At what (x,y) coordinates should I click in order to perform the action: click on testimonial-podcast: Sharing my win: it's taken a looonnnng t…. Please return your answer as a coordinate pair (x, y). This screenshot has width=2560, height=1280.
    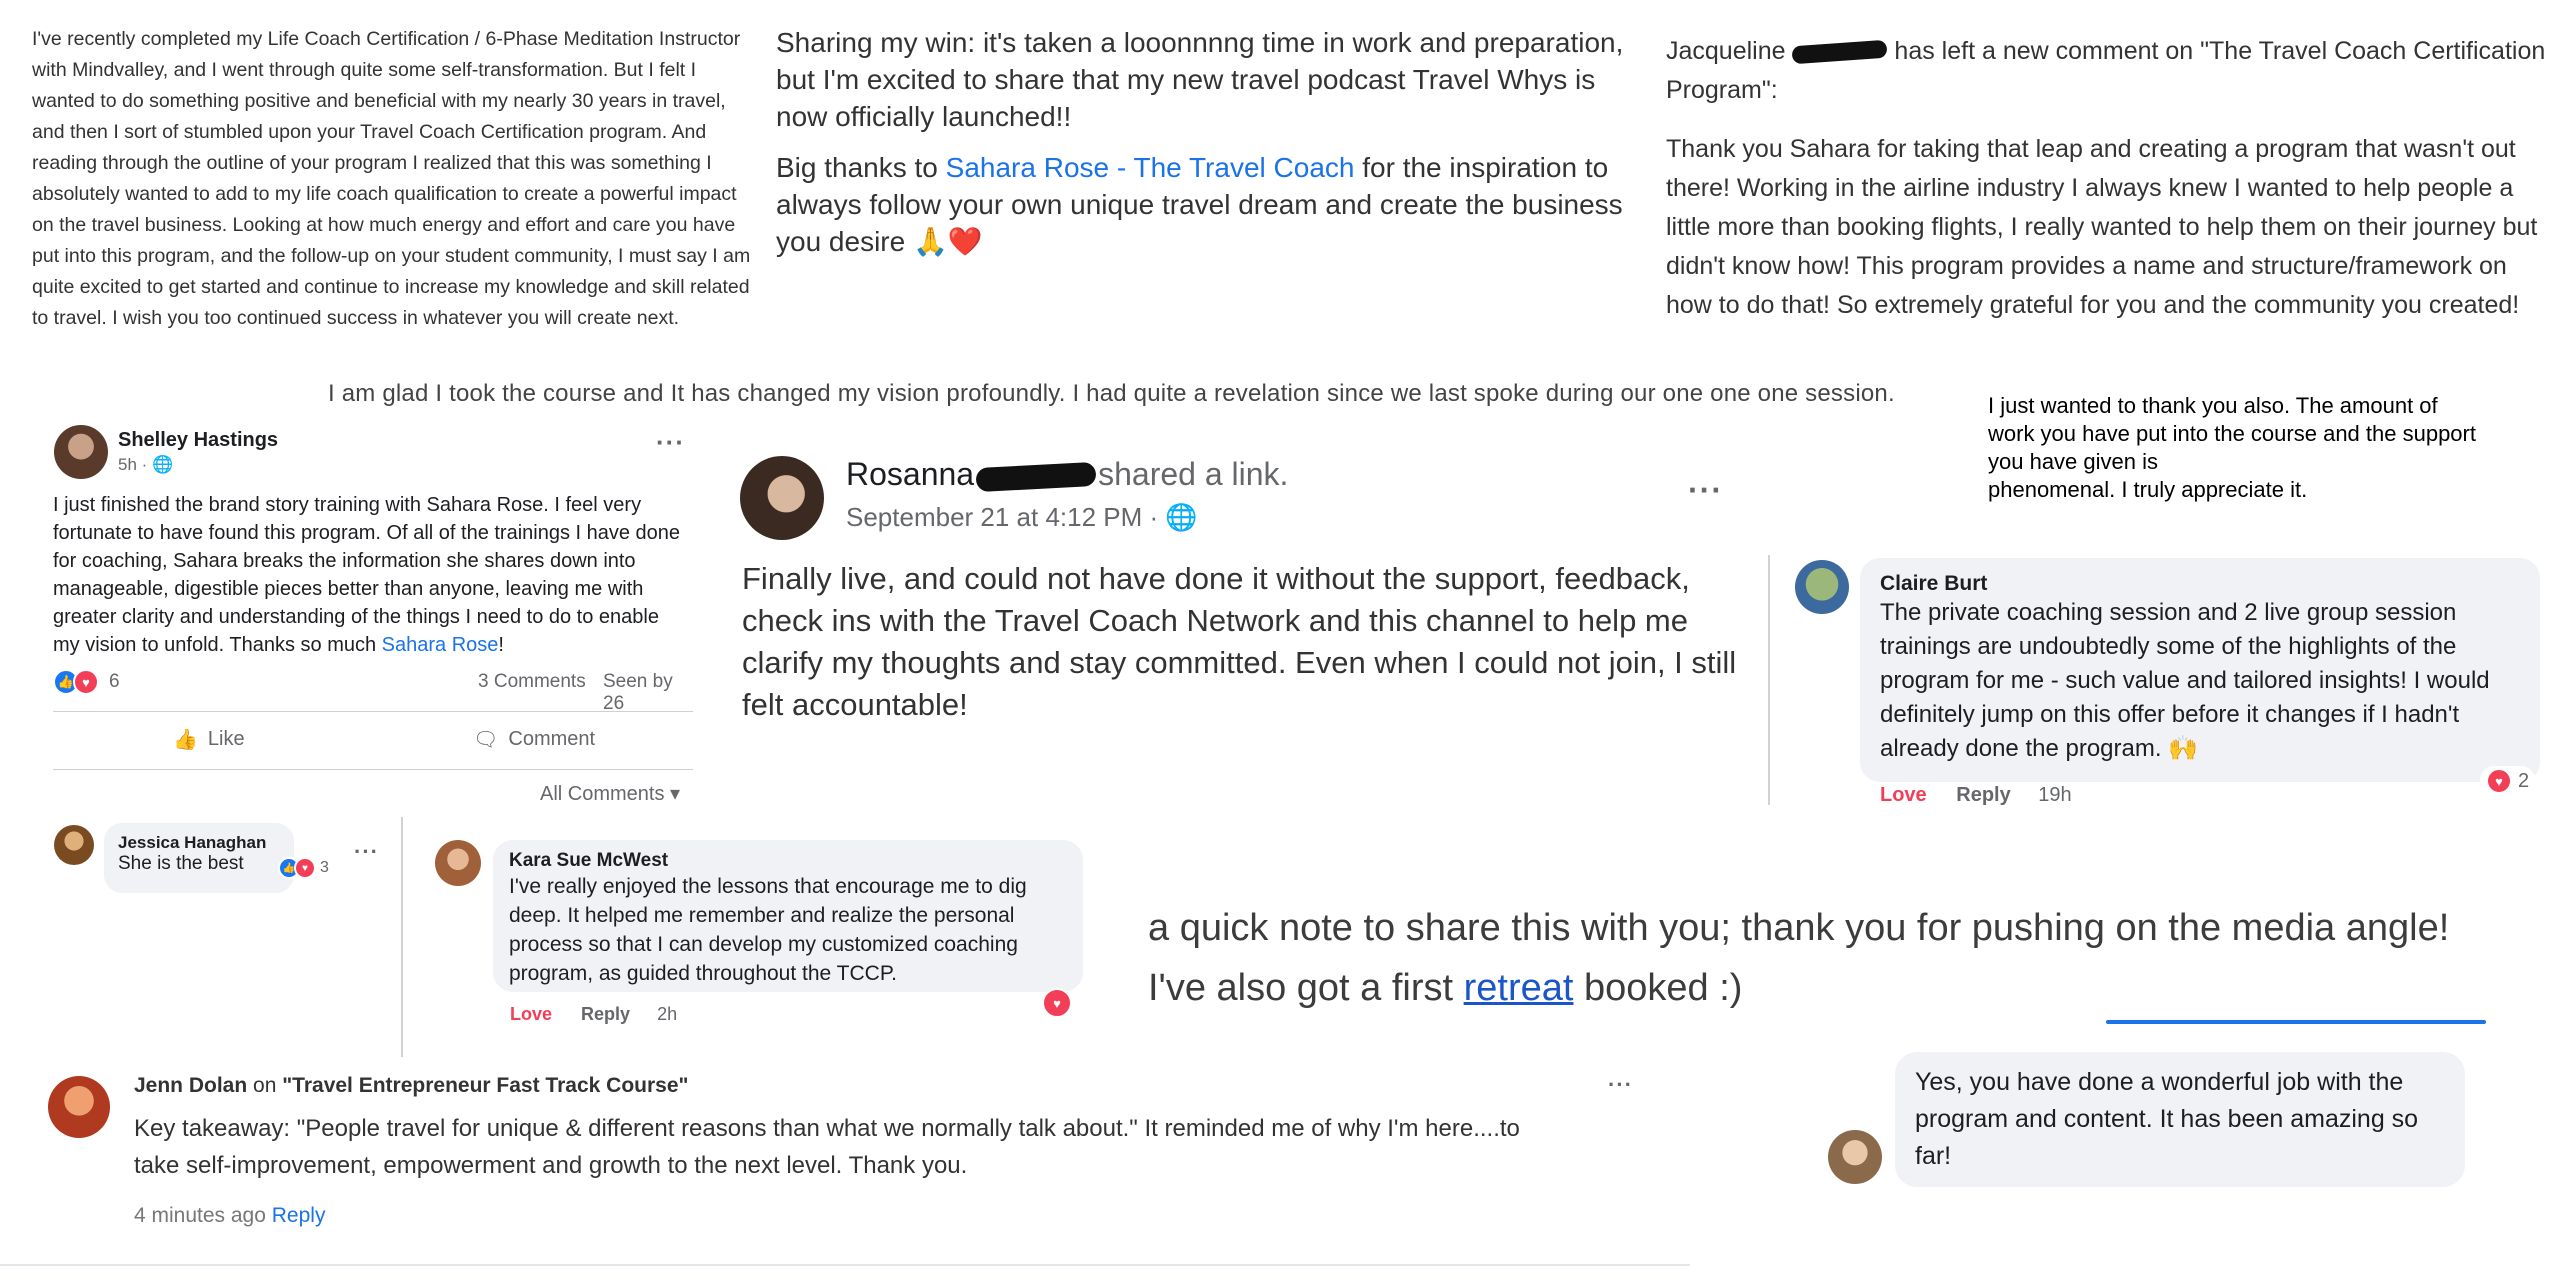
    Looking at the image, I should click on (1211, 149).